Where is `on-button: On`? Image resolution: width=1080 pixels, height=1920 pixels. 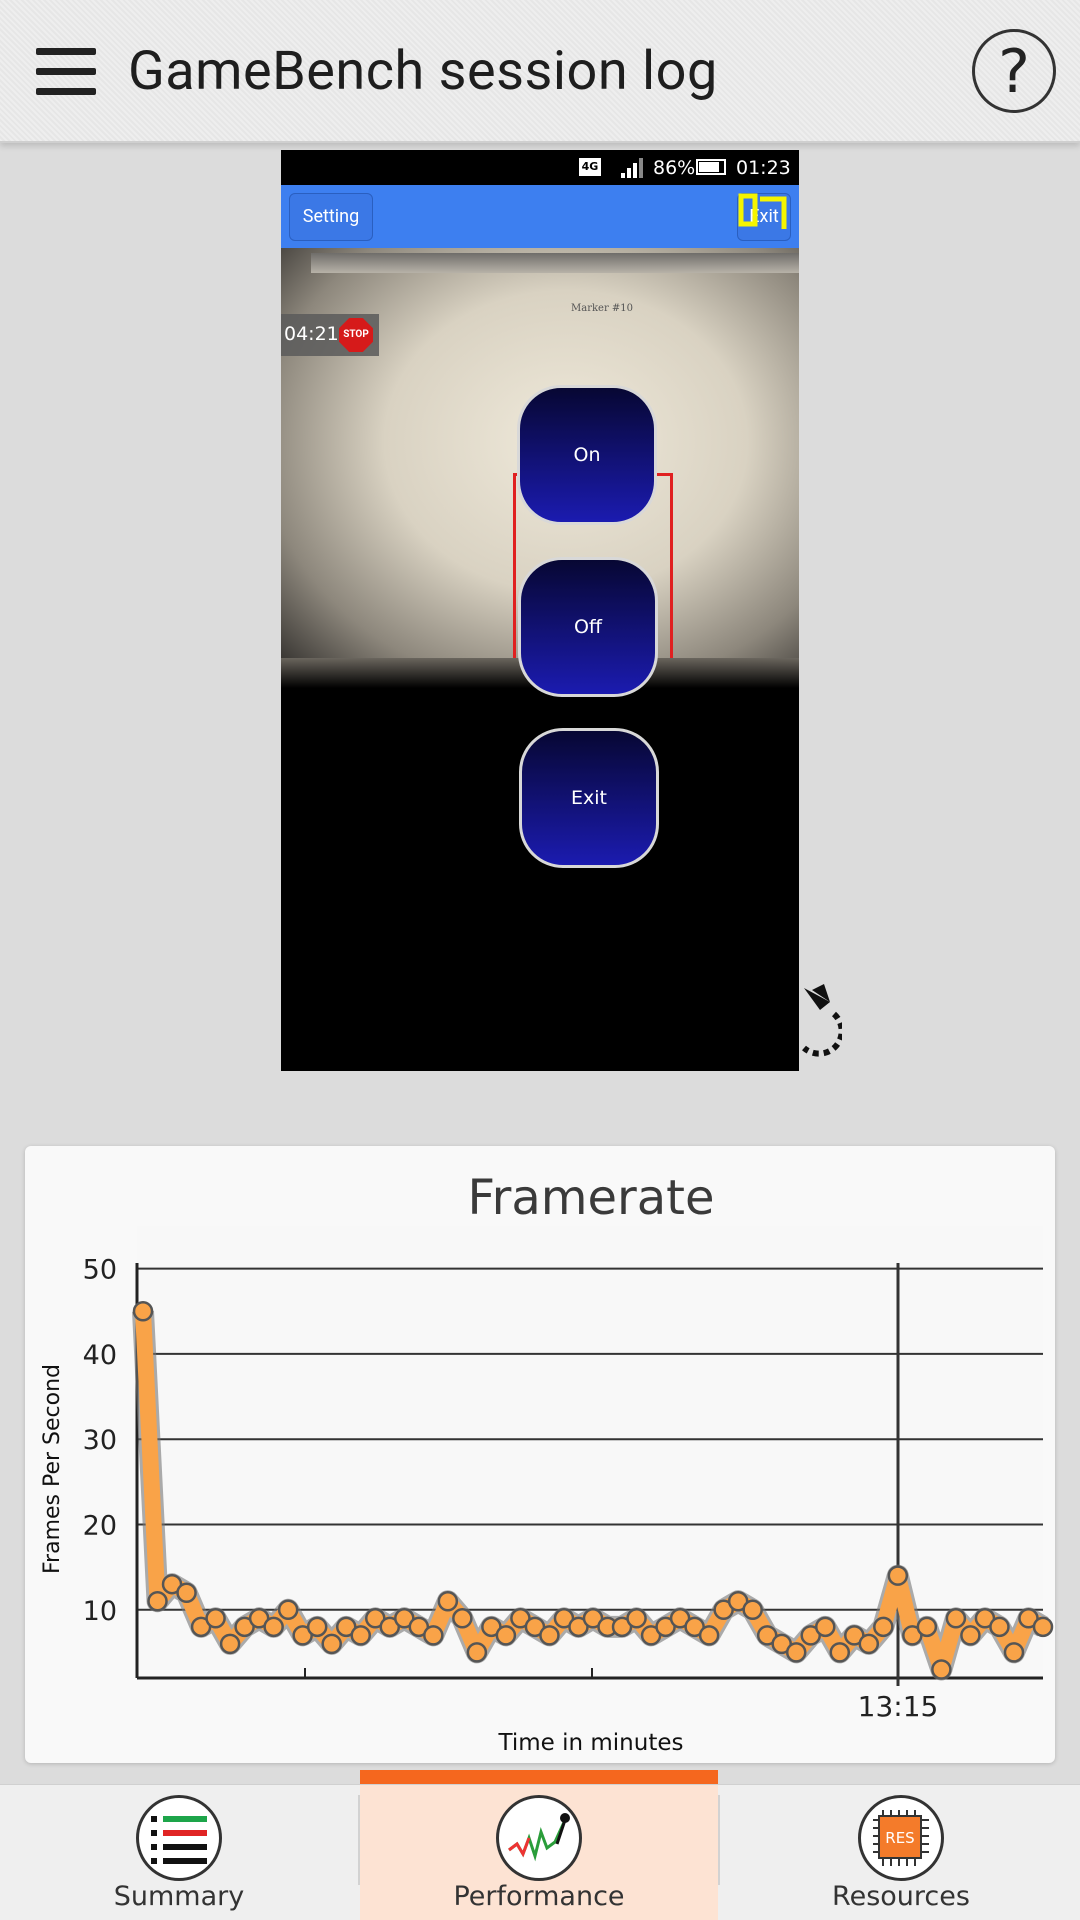 on-button: On is located at coordinates (587, 455).